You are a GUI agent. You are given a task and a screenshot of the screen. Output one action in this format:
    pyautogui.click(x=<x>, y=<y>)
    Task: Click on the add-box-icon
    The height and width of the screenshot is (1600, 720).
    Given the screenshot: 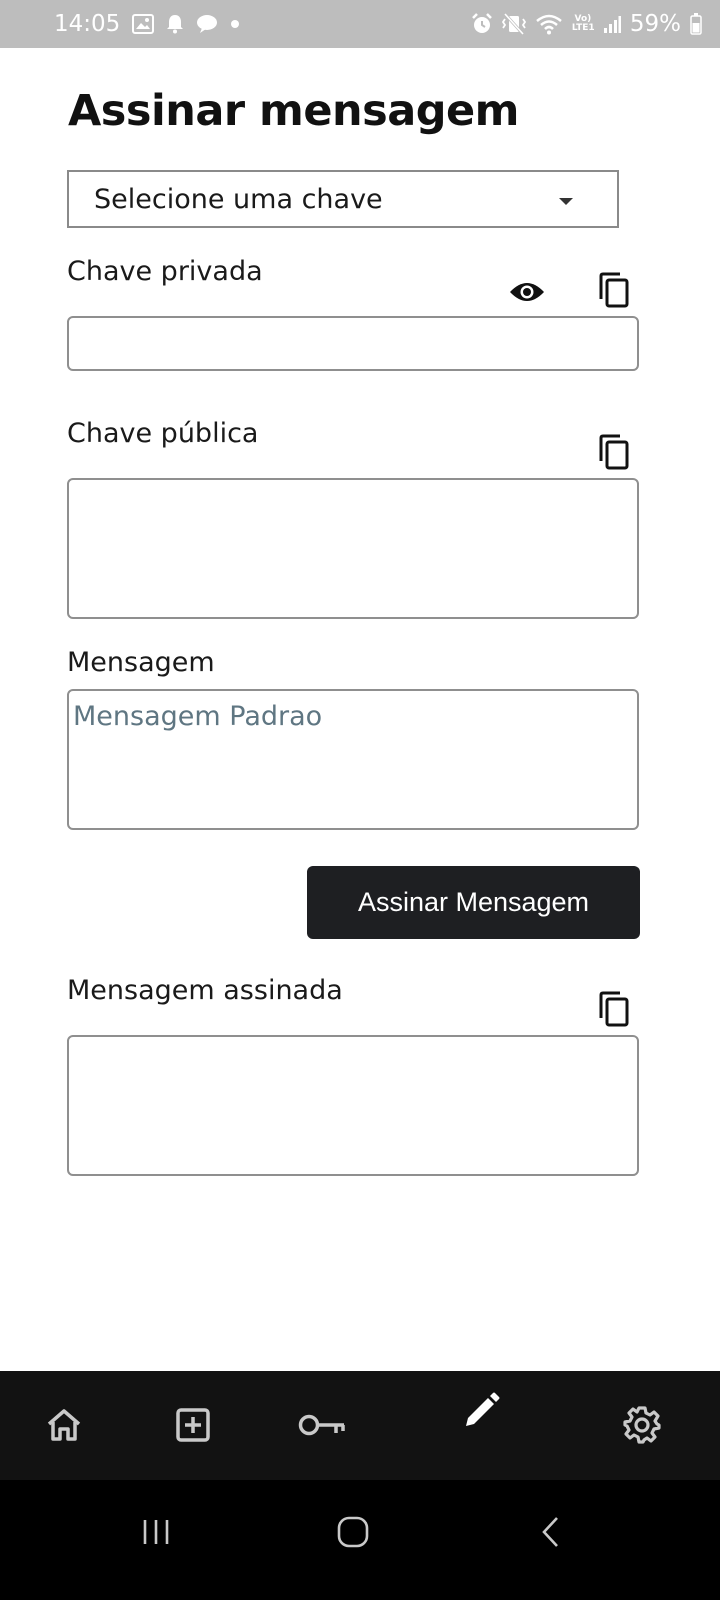 What is the action you would take?
    pyautogui.click(x=193, y=1425)
    